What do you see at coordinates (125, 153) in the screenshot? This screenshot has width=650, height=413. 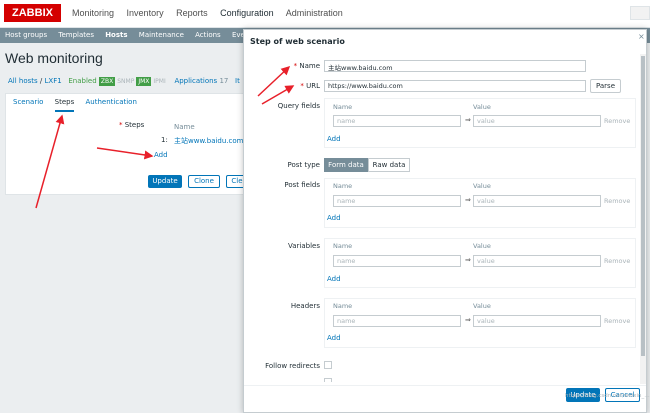 I see `annotation-arrow-add` at bounding box center [125, 153].